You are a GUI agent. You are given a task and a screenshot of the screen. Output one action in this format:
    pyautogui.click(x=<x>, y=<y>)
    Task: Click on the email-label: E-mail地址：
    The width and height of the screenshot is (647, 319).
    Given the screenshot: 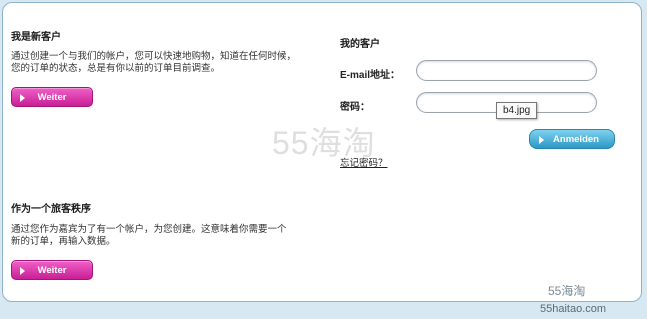 What is the action you would take?
    pyautogui.click(x=370, y=75)
    